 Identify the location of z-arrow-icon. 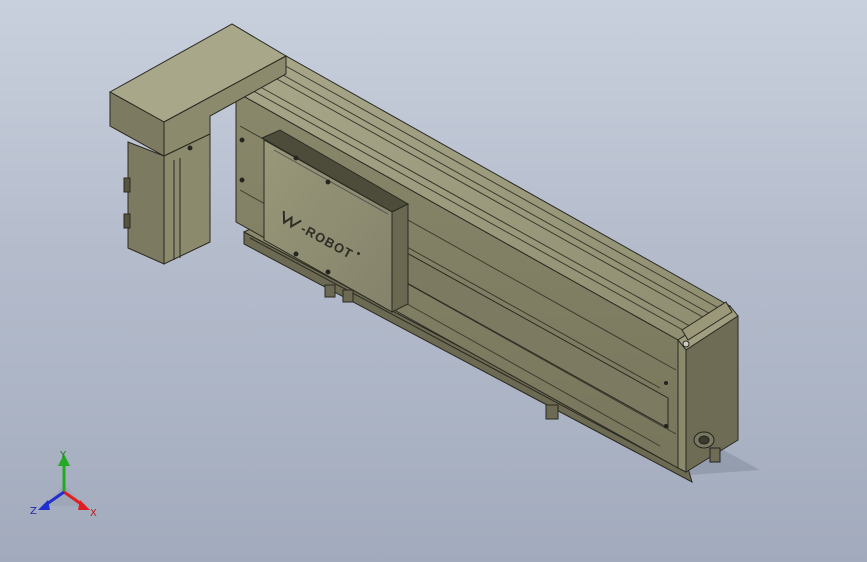
(44, 505).